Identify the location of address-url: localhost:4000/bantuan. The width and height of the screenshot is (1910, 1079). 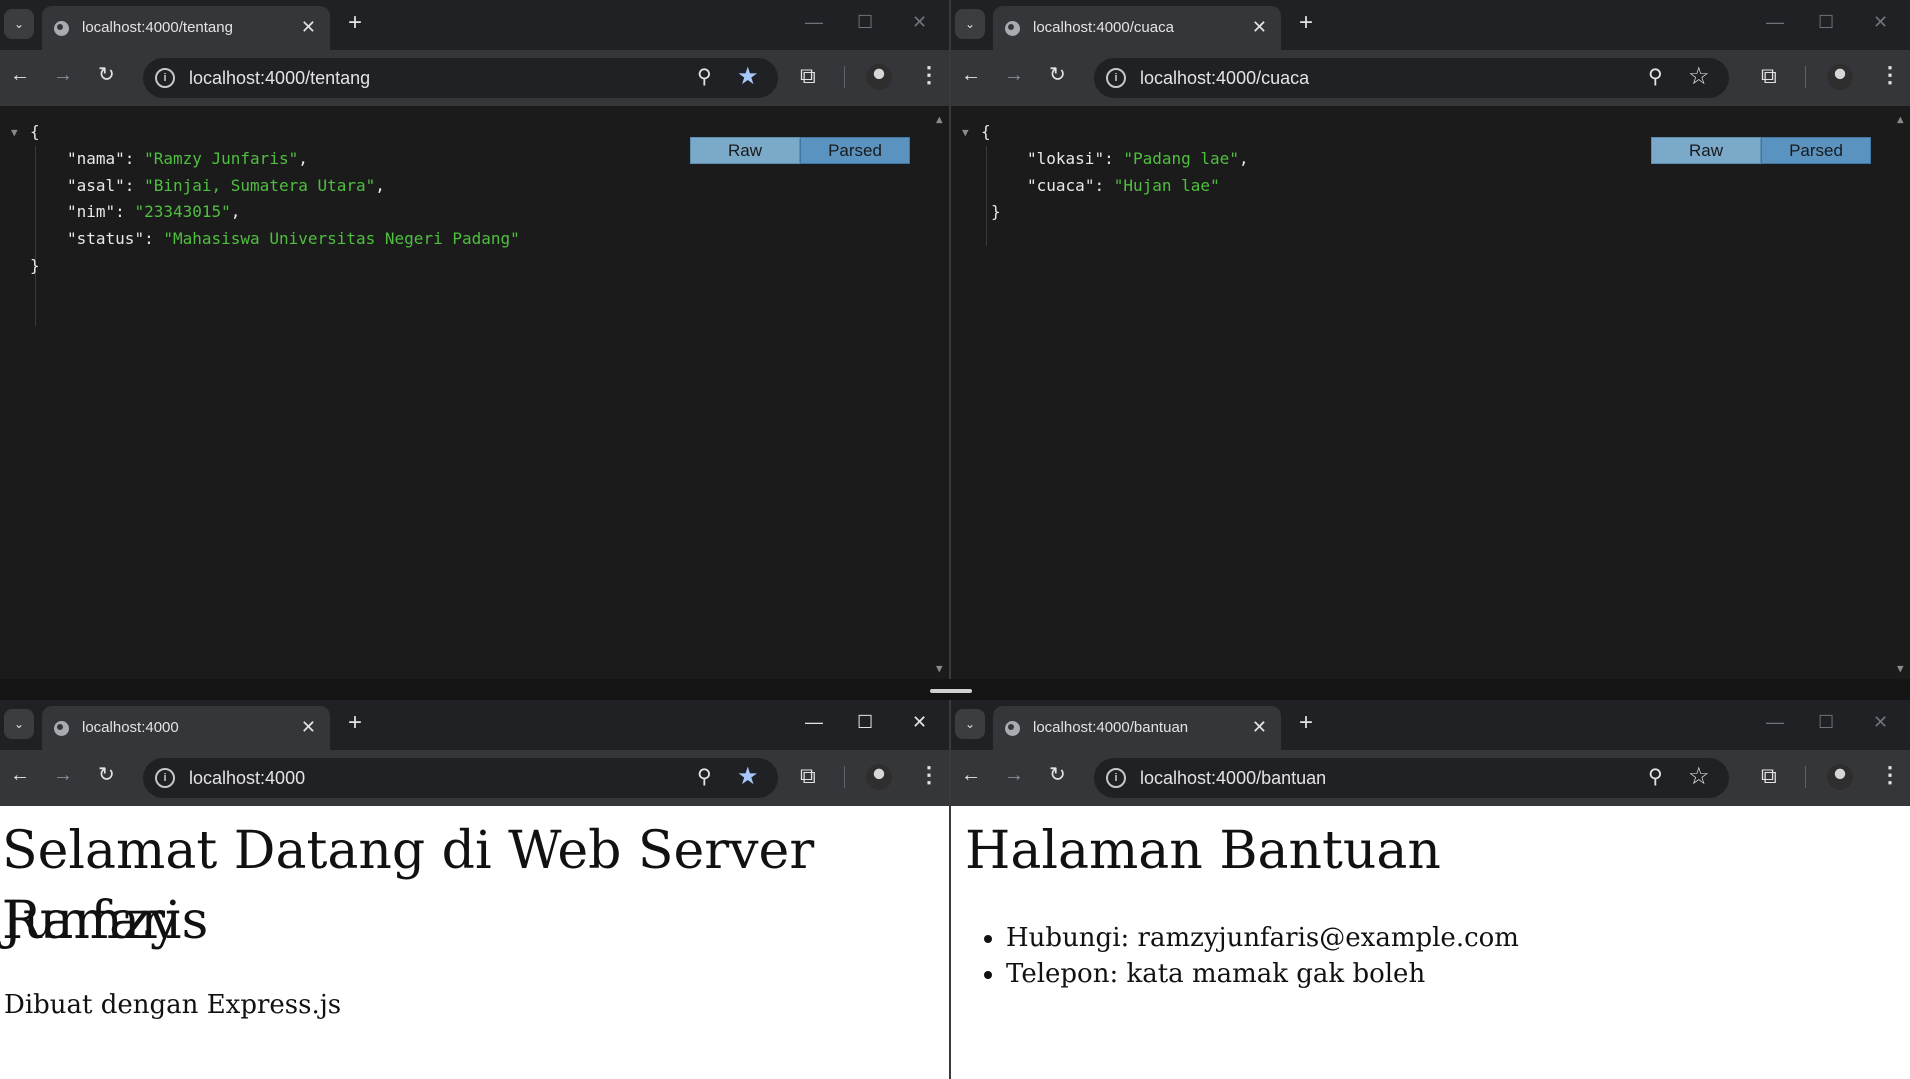
(1233, 778).